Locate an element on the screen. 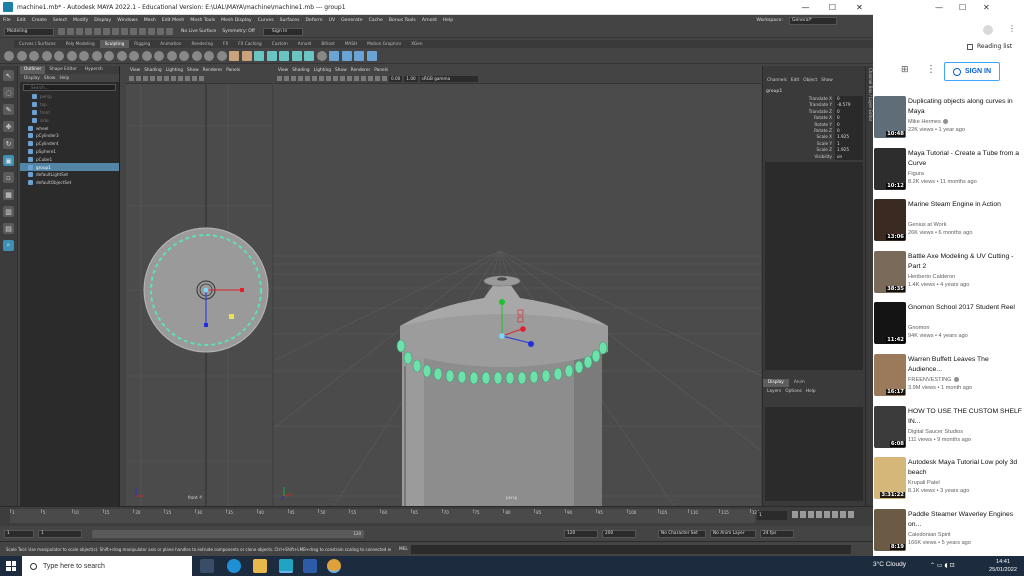 This screenshot has height=576, width=1024. lights-icon is located at coordinates (180, 78).